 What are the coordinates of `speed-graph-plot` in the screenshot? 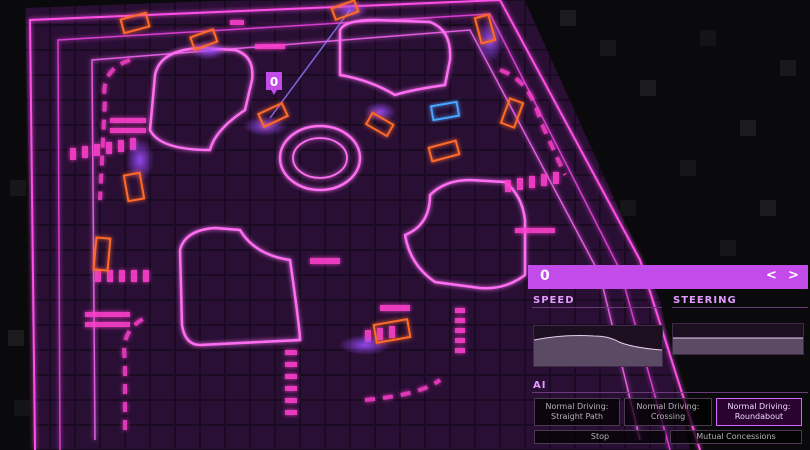 It's located at (598, 350).